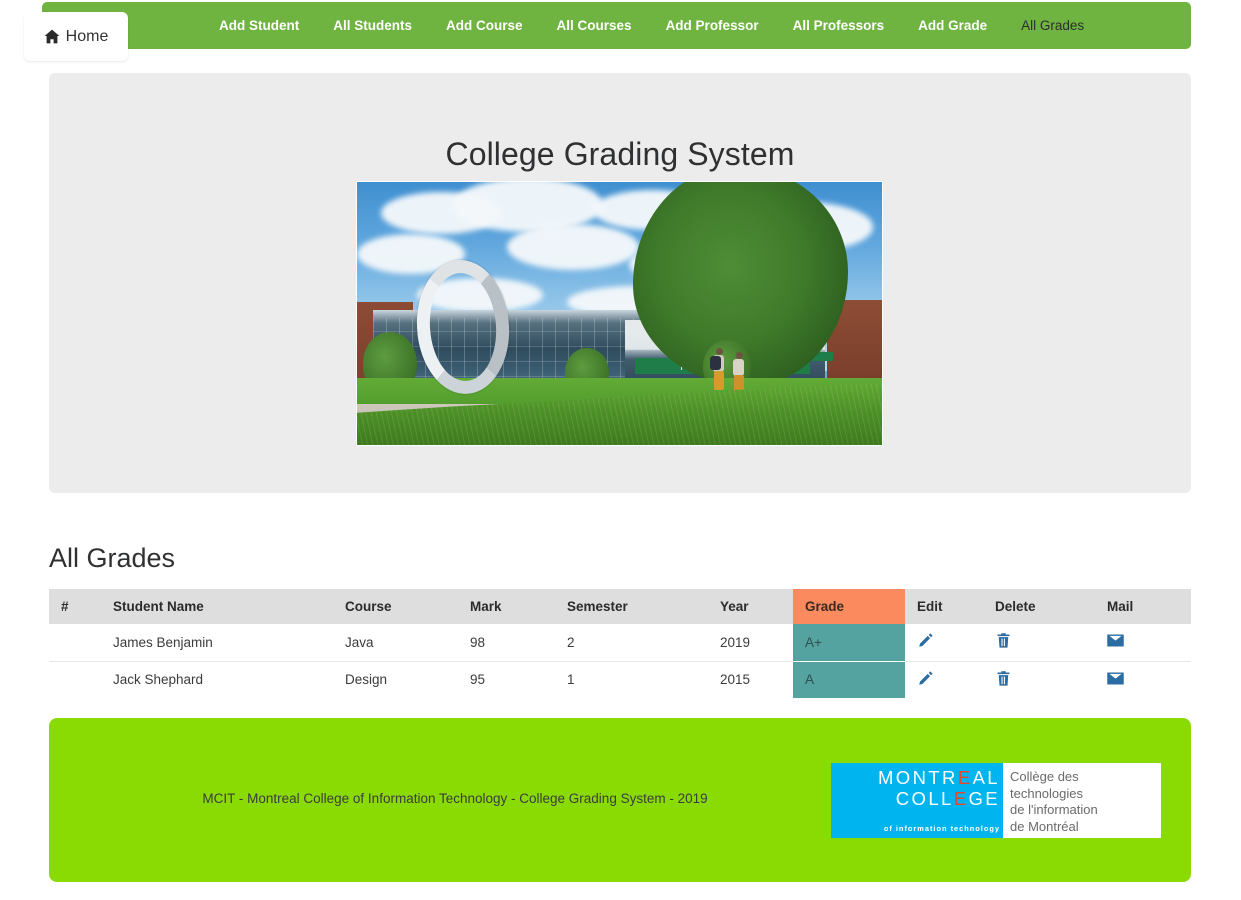 The image size is (1241, 900). Describe the element at coordinates (395, 606) in the screenshot. I see `column-header-course: Course` at that location.